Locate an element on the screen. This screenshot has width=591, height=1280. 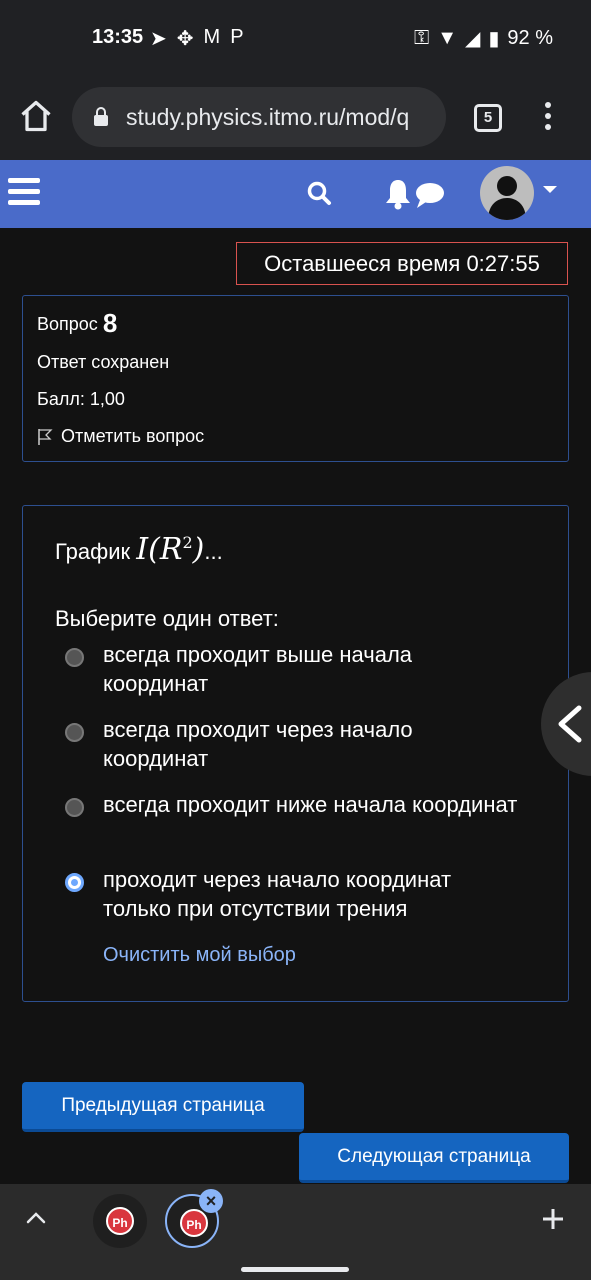
question-prefix: График is located at coordinates (93, 551).